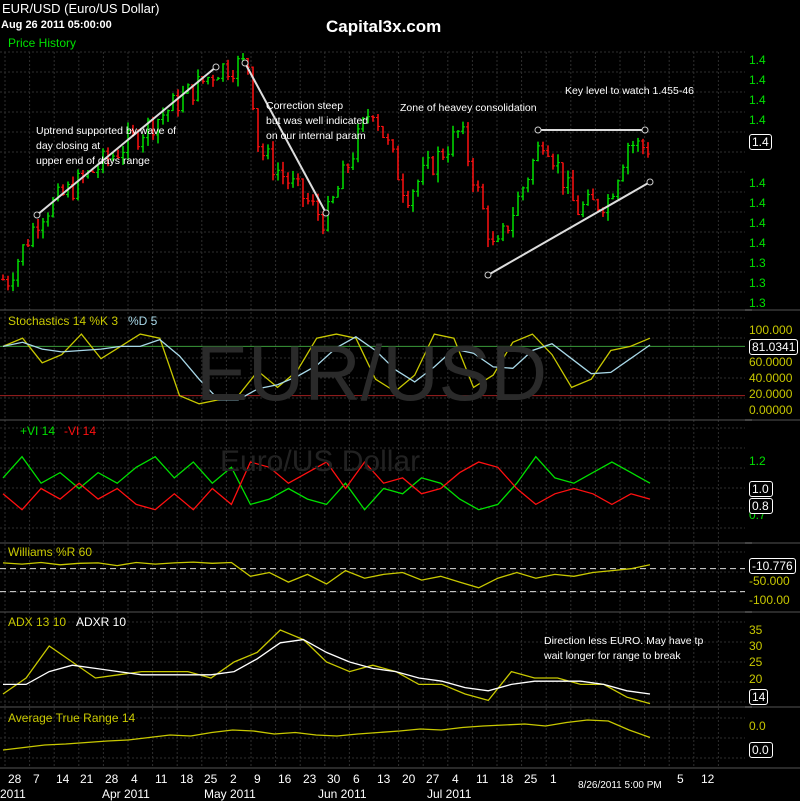 This screenshot has width=800, height=801. What do you see at coordinates (409, 779) in the screenshot?
I see `x-tick-day: 20` at bounding box center [409, 779].